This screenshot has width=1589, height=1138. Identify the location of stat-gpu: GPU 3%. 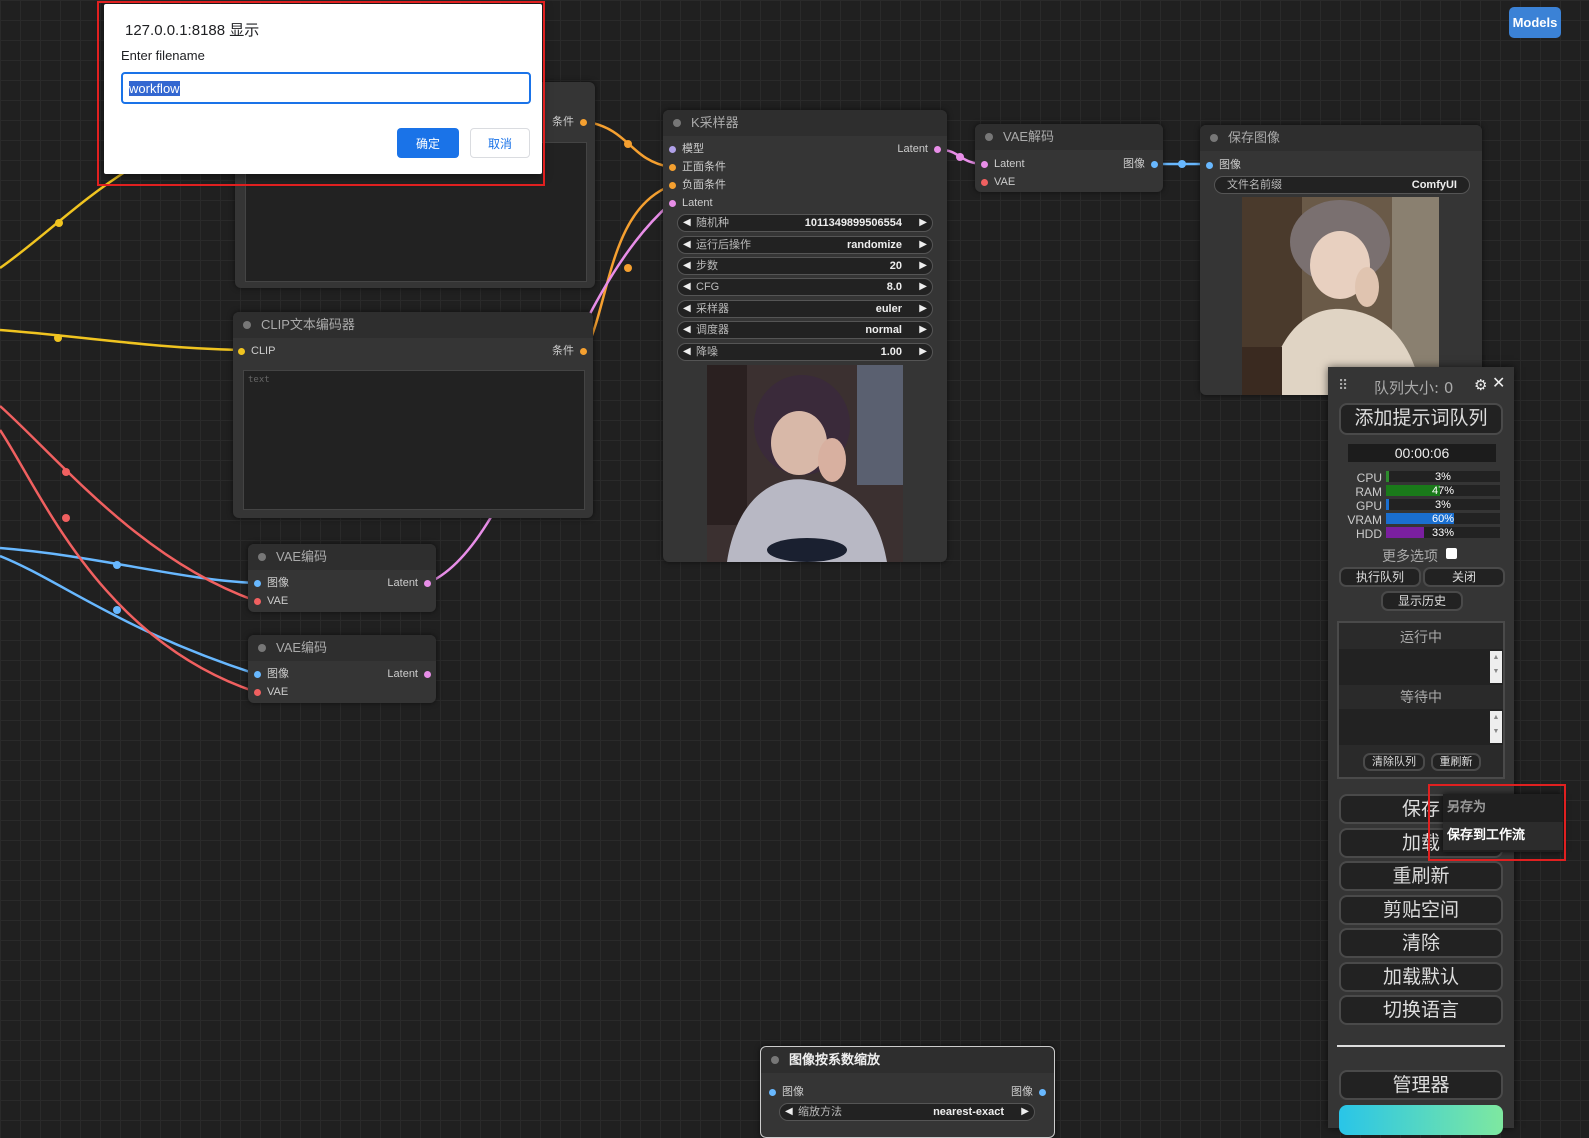
(1420, 506).